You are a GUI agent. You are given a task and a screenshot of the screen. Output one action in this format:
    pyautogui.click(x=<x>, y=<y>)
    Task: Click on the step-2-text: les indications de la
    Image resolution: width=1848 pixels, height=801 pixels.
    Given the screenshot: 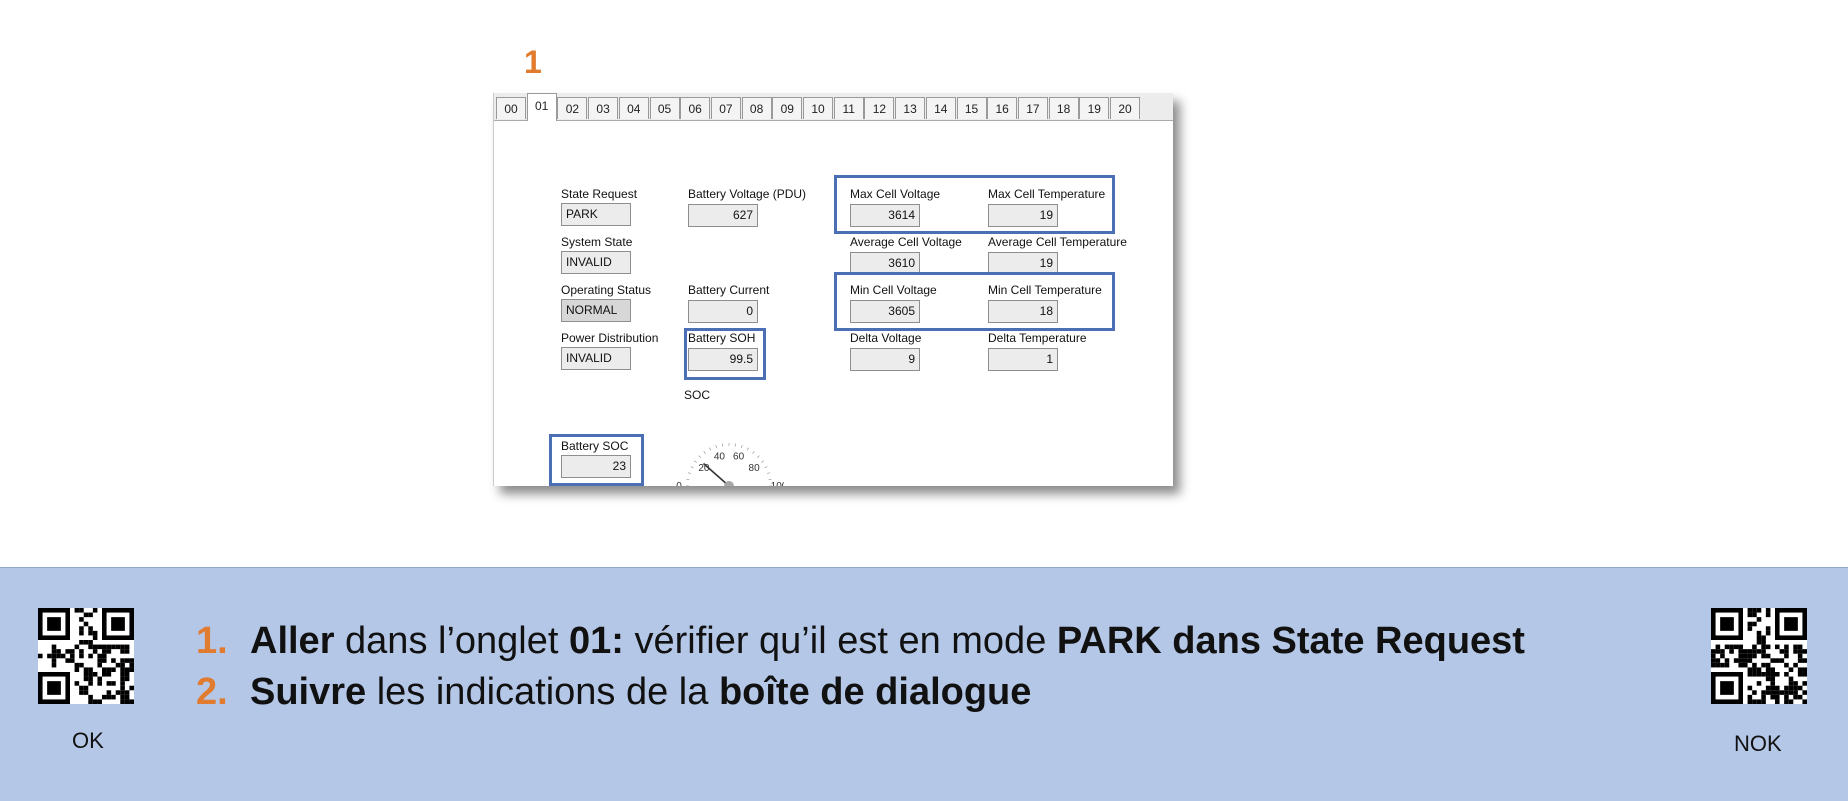 What is the action you would take?
    pyautogui.click(x=542, y=692)
    